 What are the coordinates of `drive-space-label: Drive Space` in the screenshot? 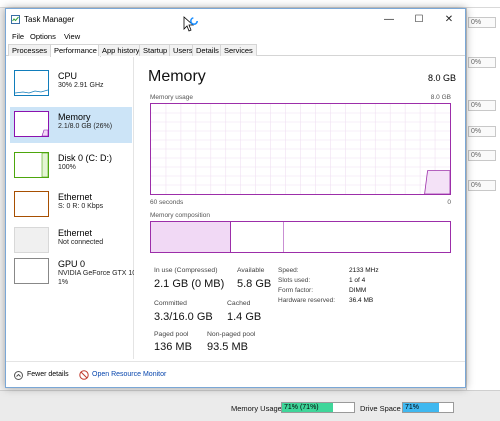 It's located at (380, 408).